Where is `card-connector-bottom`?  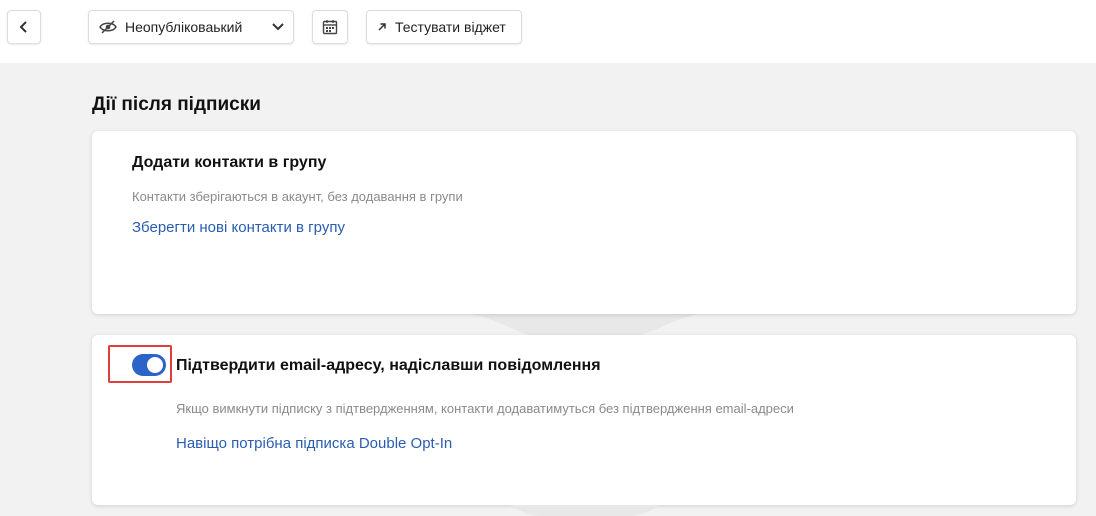
card-connector-bottom is located at coordinates (585, 510).